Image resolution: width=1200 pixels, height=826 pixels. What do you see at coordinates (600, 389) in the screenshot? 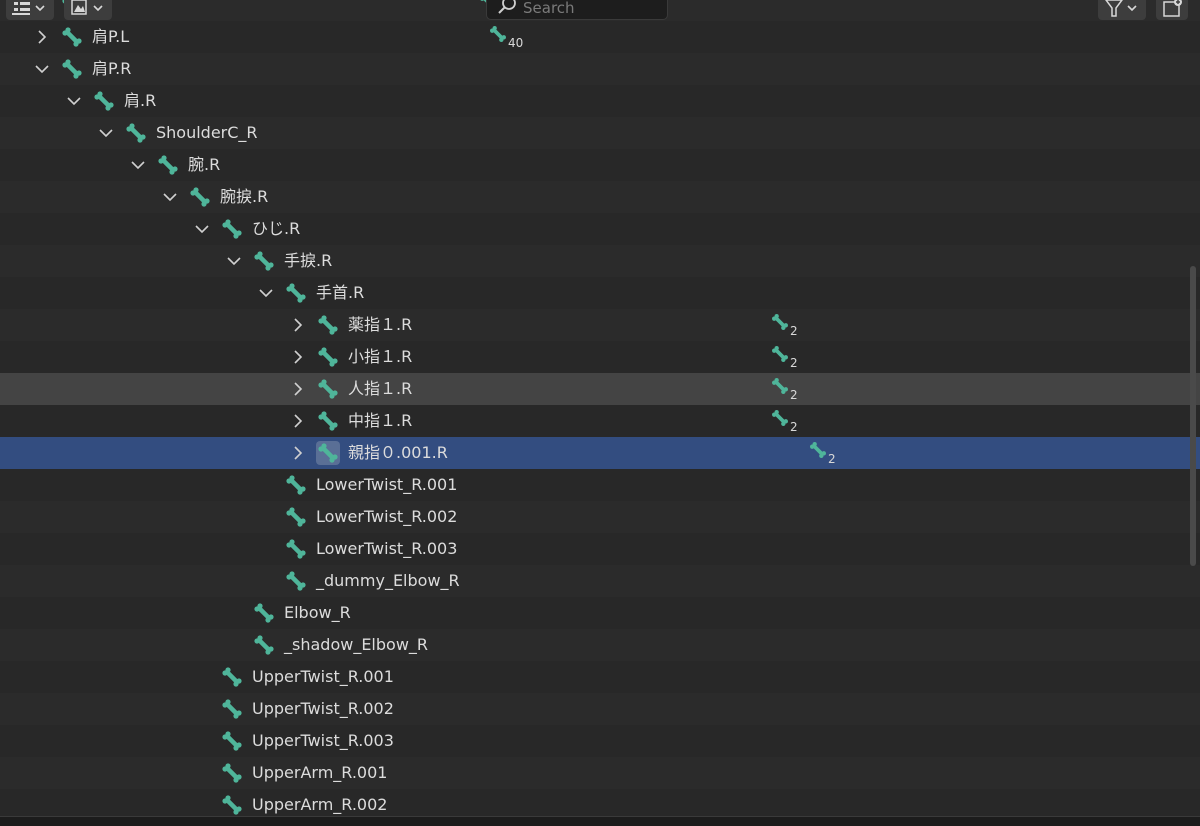
I see `tree-row: 人指１.R 2` at bounding box center [600, 389].